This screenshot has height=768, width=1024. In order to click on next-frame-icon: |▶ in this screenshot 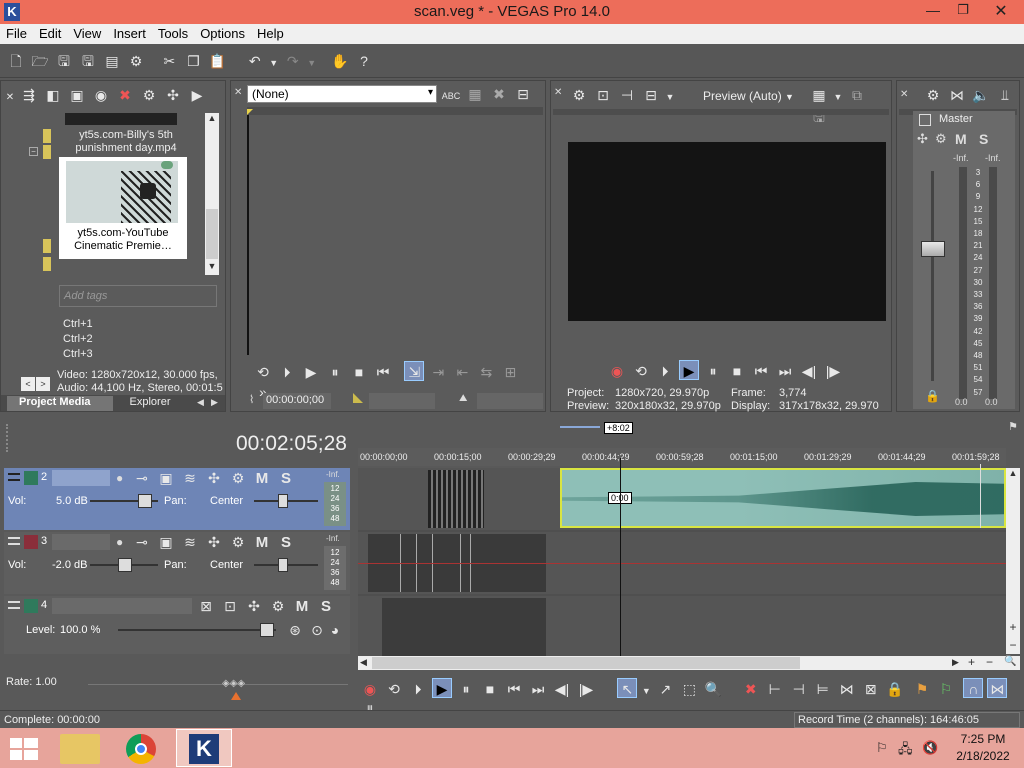, I will do `click(586, 689)`.